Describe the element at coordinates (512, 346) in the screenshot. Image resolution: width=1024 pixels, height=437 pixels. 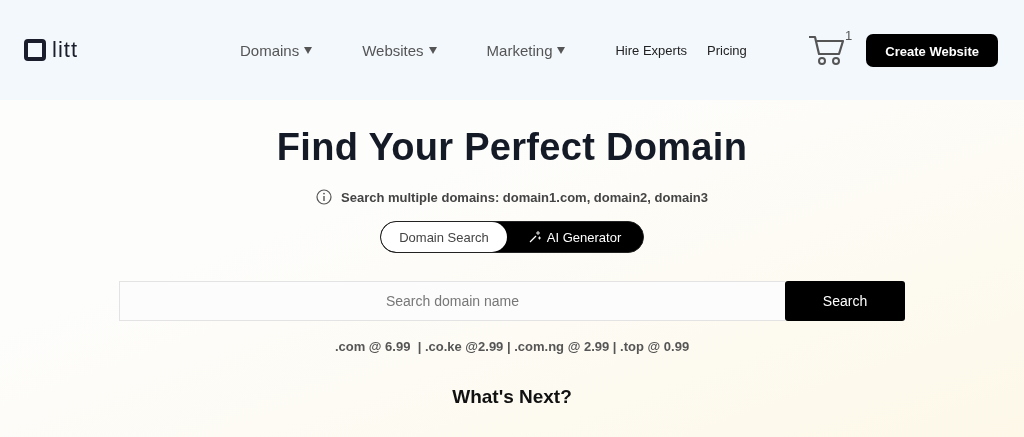
I see `price-list: .com @ 6.99 | .co.ke @2.99 | .com.ng @ 2.99 | .top @ 0.99` at that location.